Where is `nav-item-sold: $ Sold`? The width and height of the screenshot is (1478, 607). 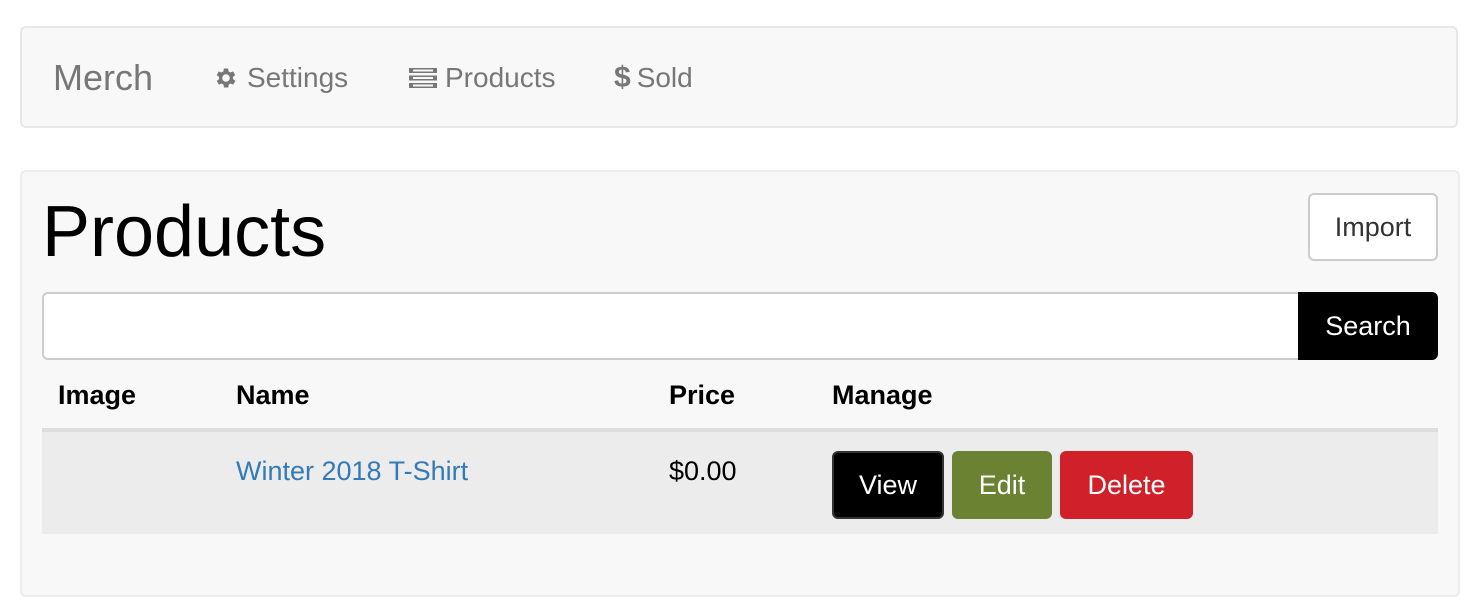
nav-item-sold: $ Sold is located at coordinates (653, 77).